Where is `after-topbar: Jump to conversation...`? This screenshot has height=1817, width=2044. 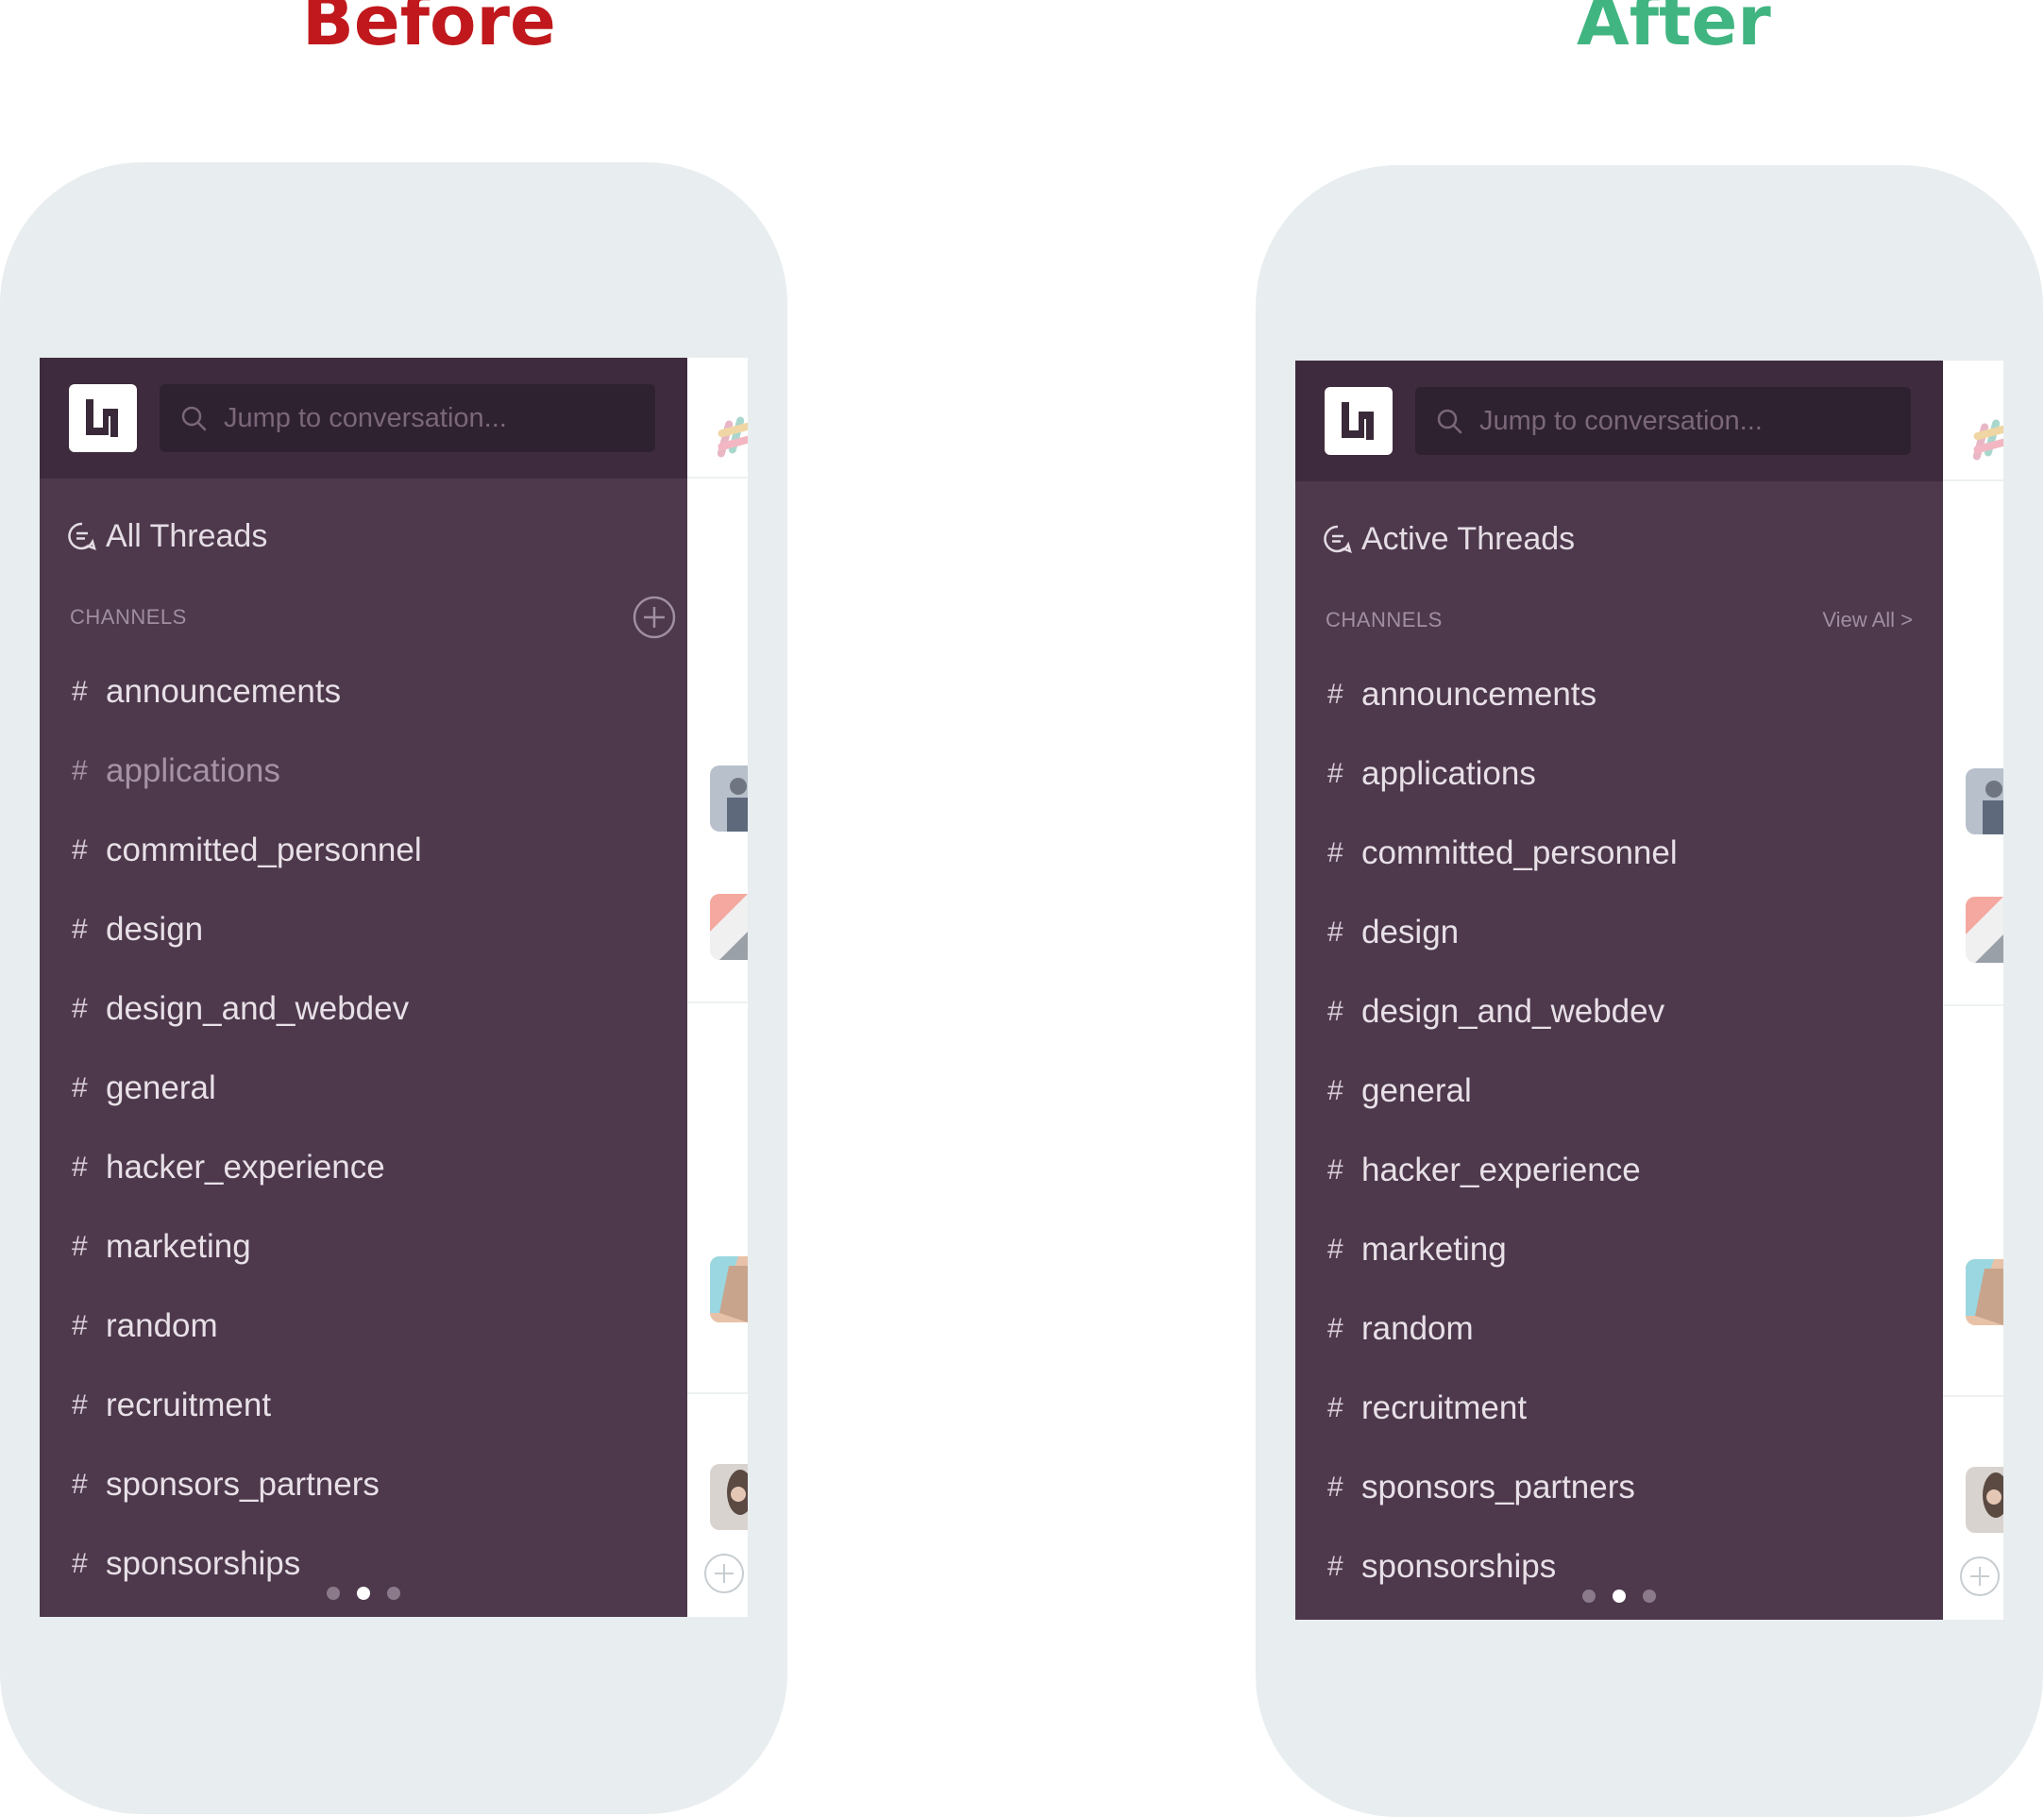 after-topbar: Jump to conversation... is located at coordinates (1619, 421).